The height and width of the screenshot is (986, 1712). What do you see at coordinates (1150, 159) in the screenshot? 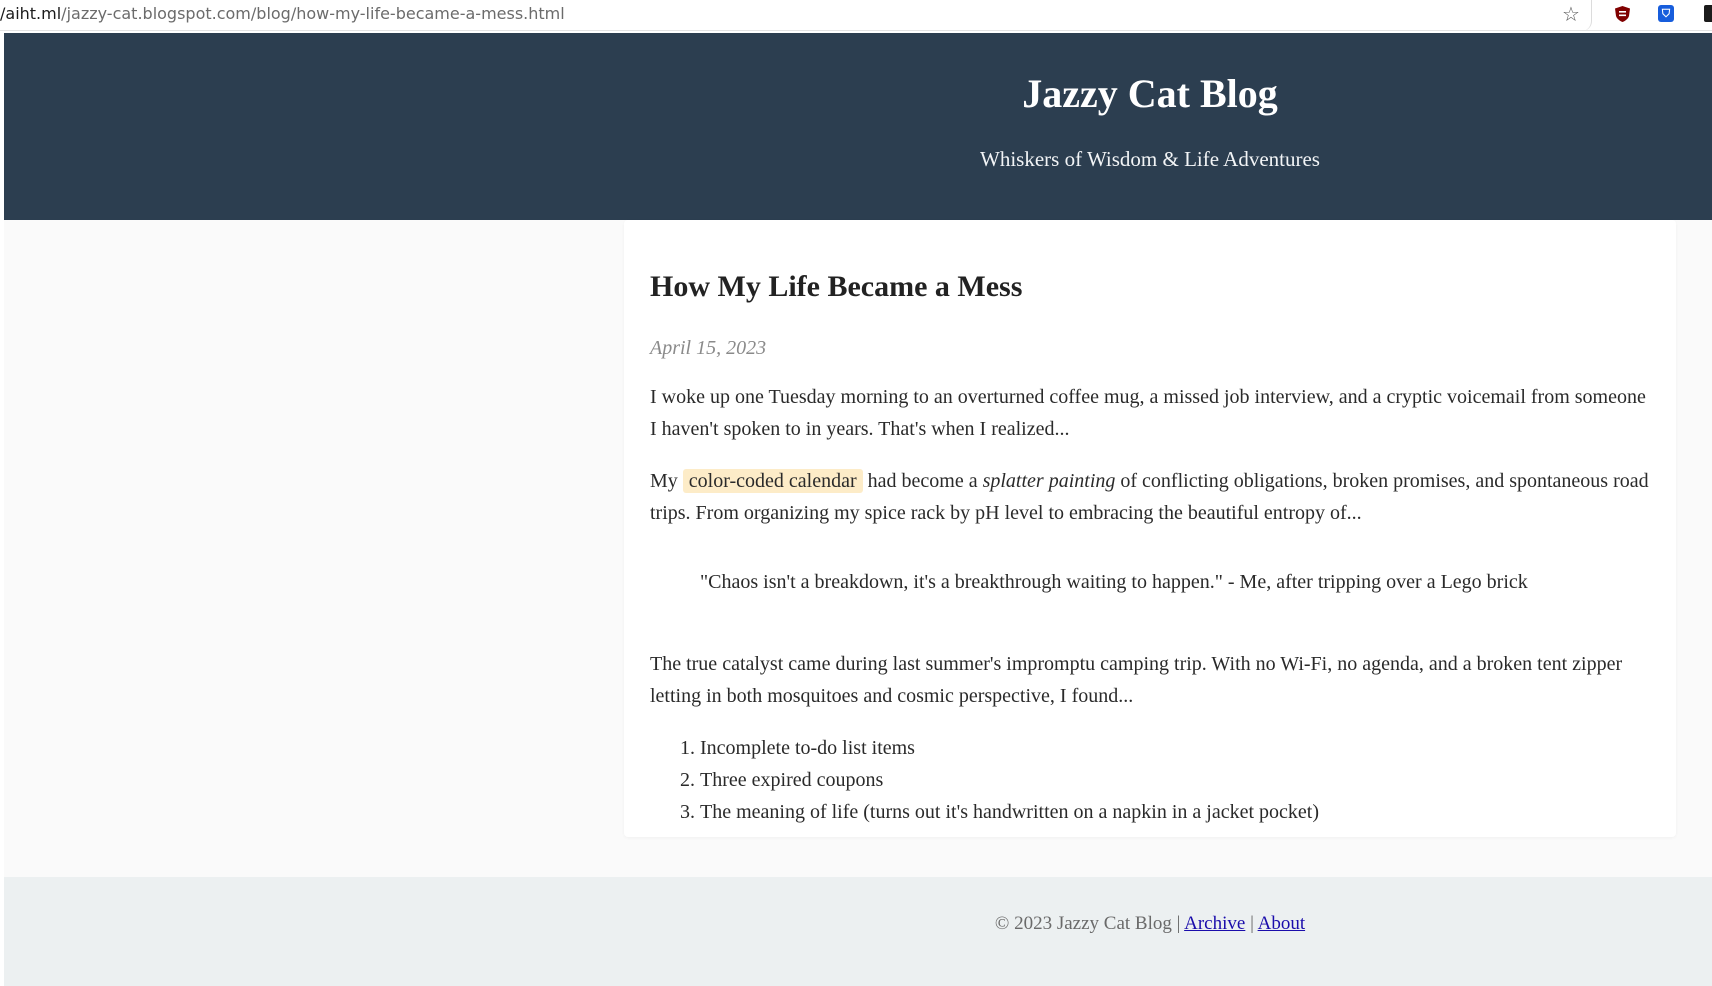
I see `site-tagline: Whiskers of Wisdom & Life Adventures` at bounding box center [1150, 159].